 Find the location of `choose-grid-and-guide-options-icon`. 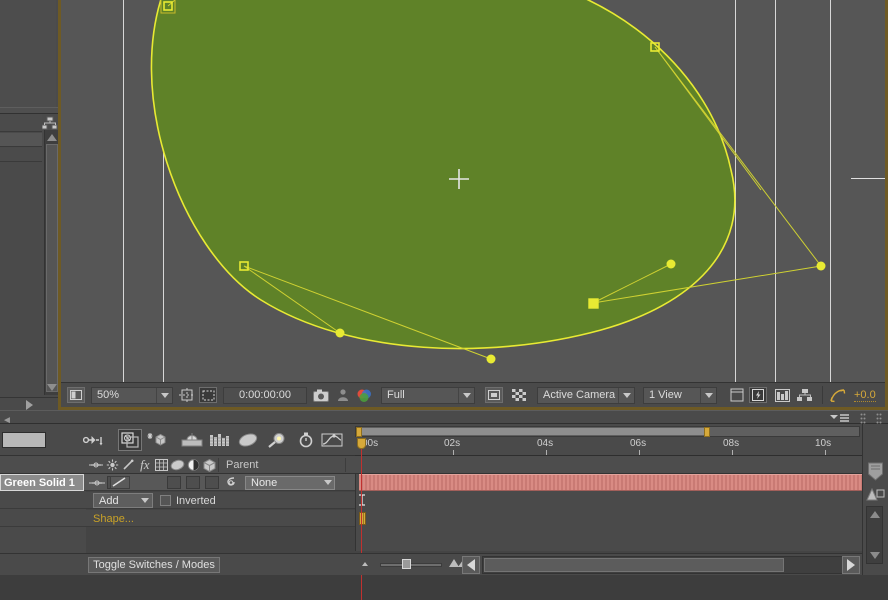

choose-grid-and-guide-options-icon is located at coordinates (186, 395).